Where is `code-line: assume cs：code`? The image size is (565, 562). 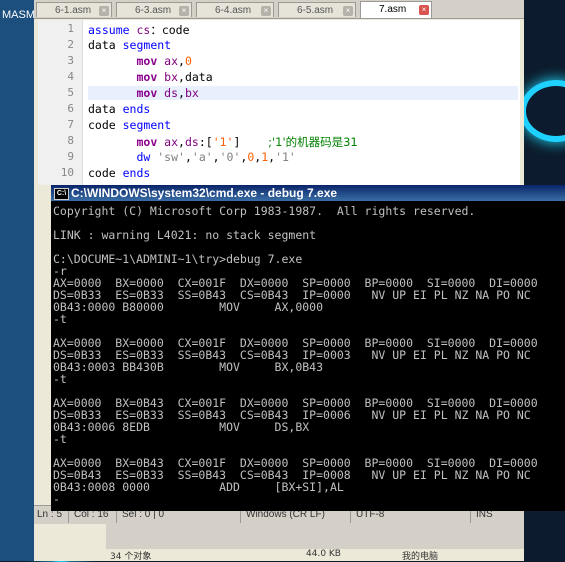
code-line: assume cs：code is located at coordinates (139, 30).